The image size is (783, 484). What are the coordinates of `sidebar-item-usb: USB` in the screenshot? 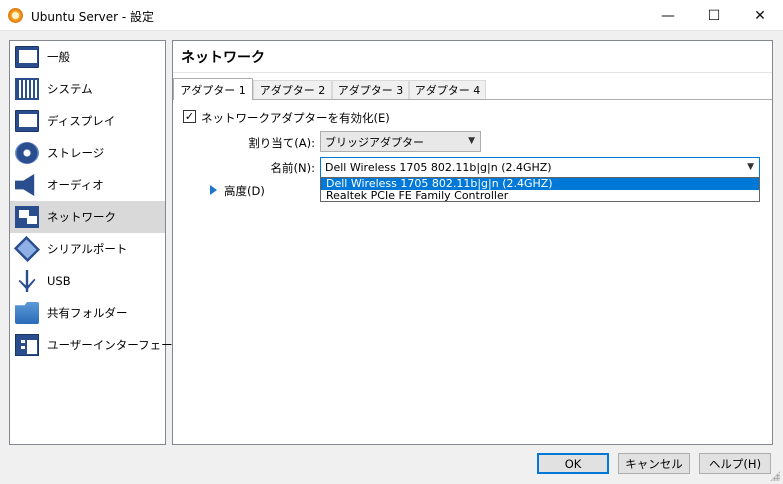 It's located at (87, 281).